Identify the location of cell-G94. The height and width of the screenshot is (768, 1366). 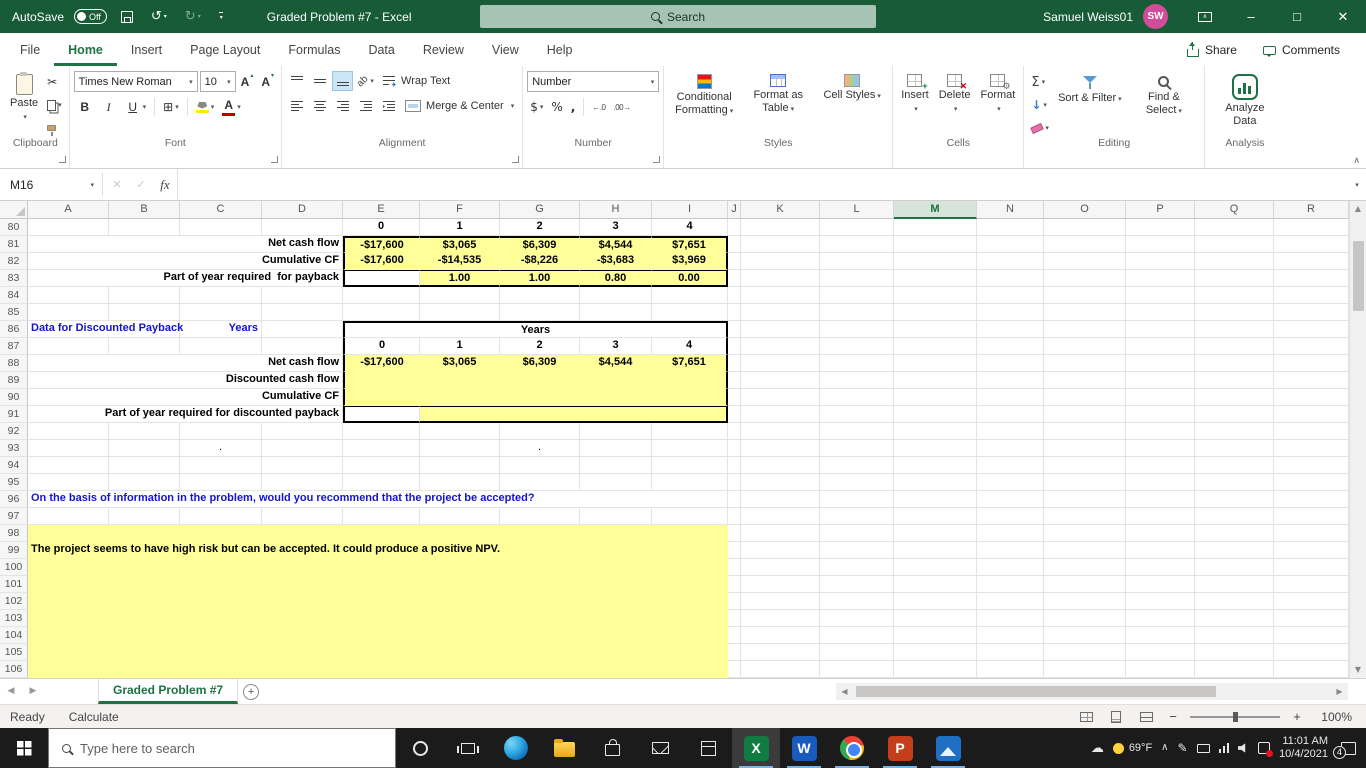
(540, 465).